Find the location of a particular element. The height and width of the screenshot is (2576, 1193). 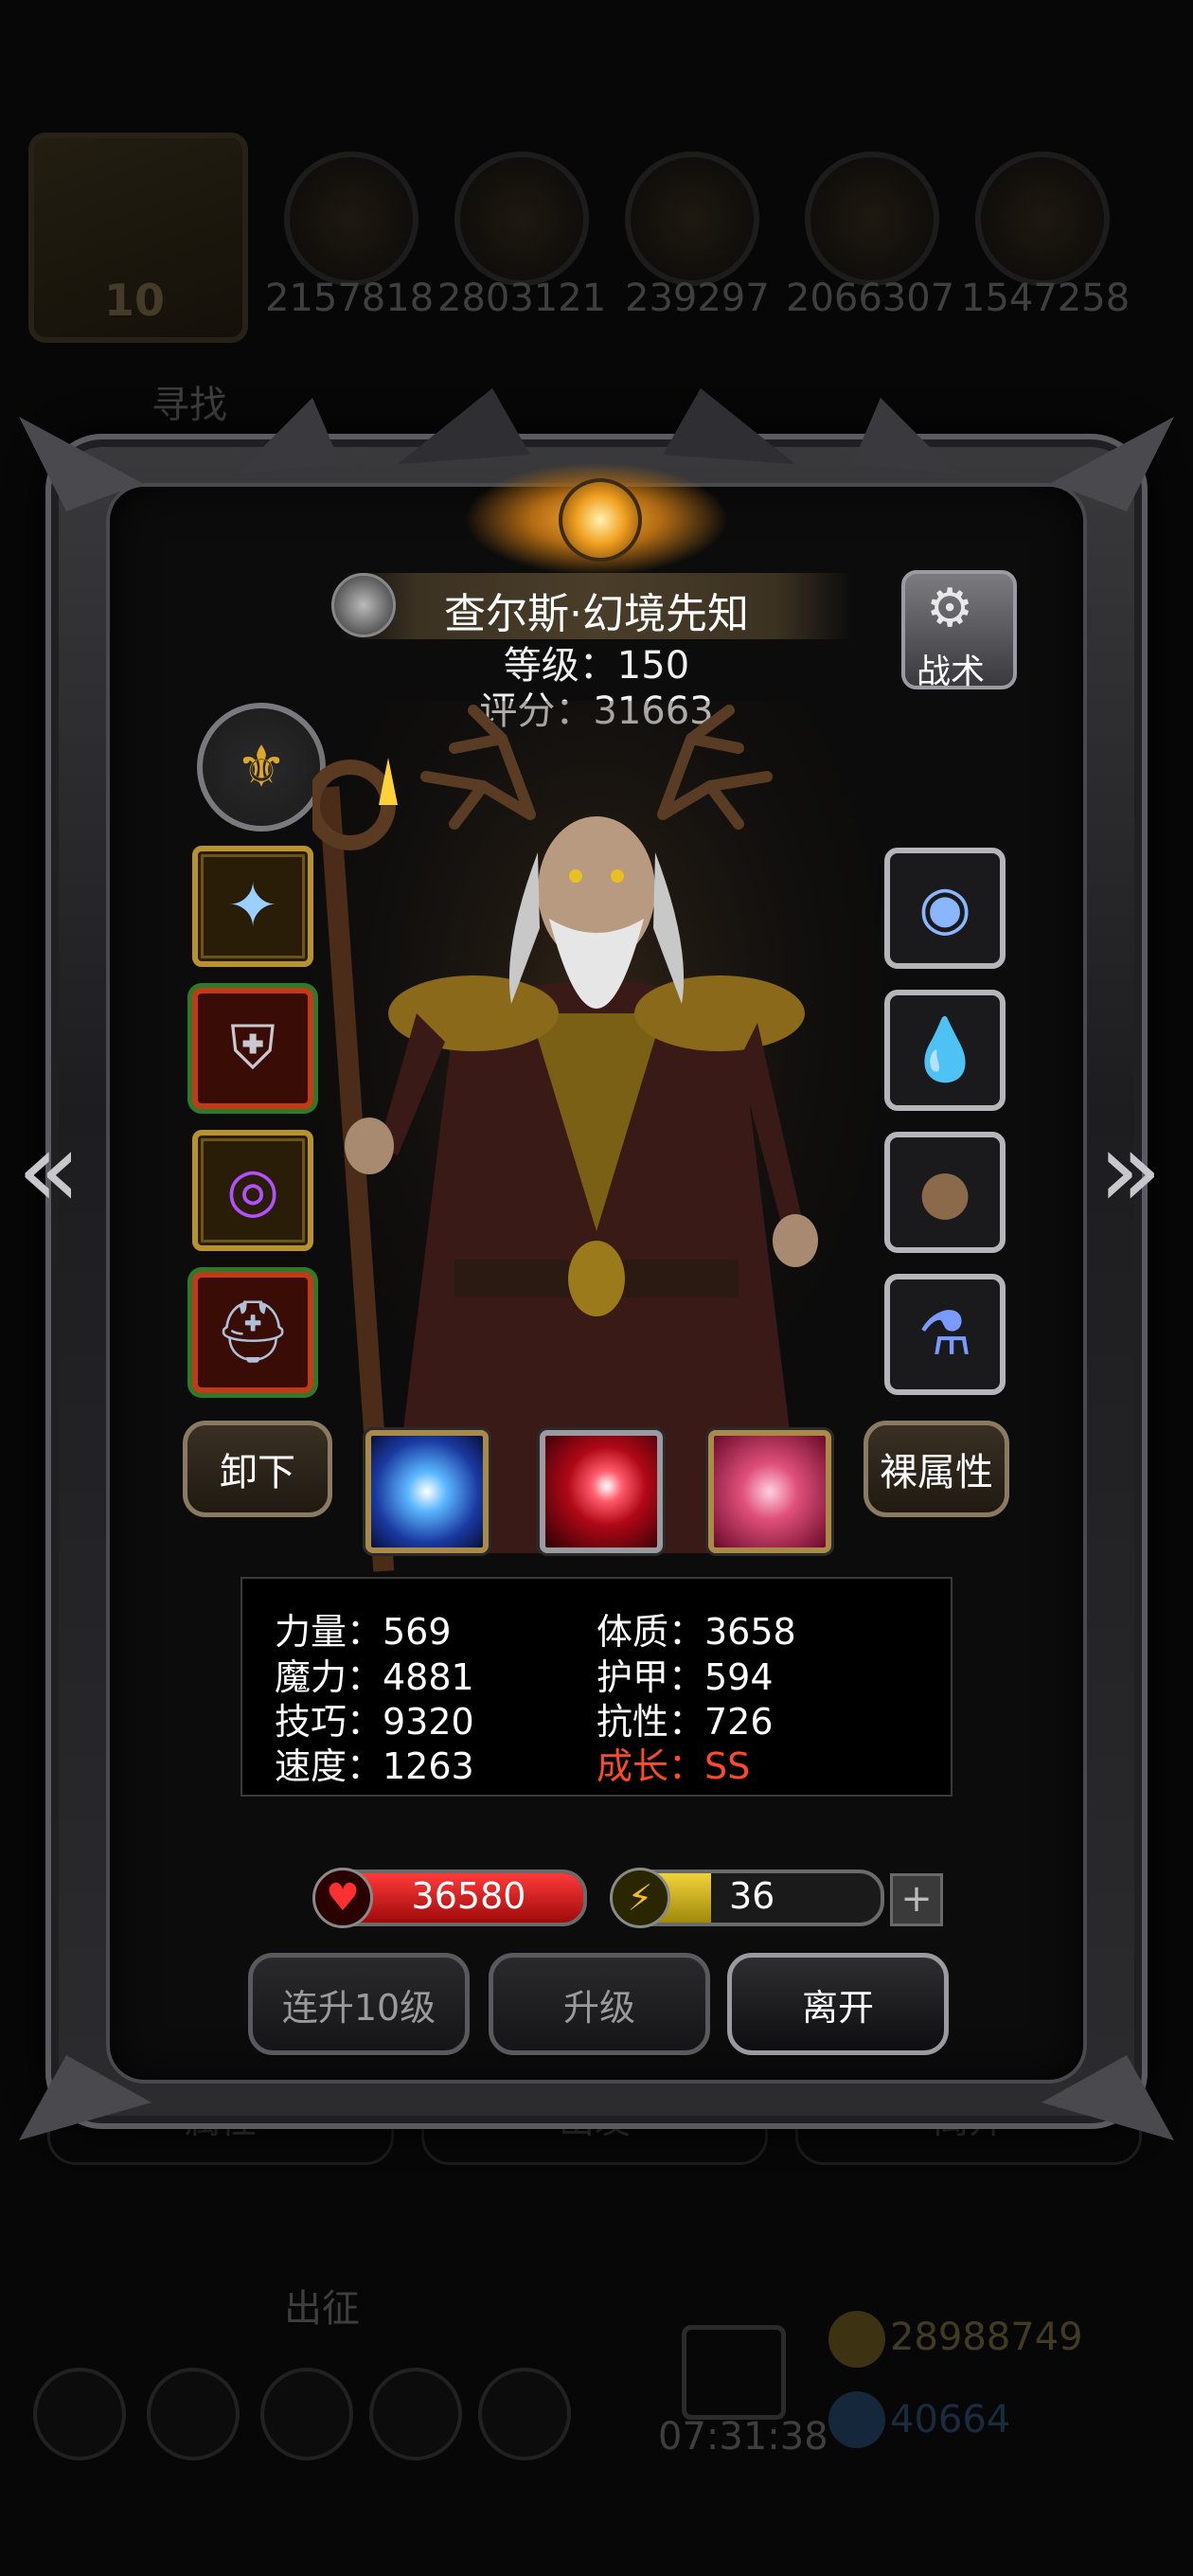

helmet-icon: ⛑ is located at coordinates (253, 1332).